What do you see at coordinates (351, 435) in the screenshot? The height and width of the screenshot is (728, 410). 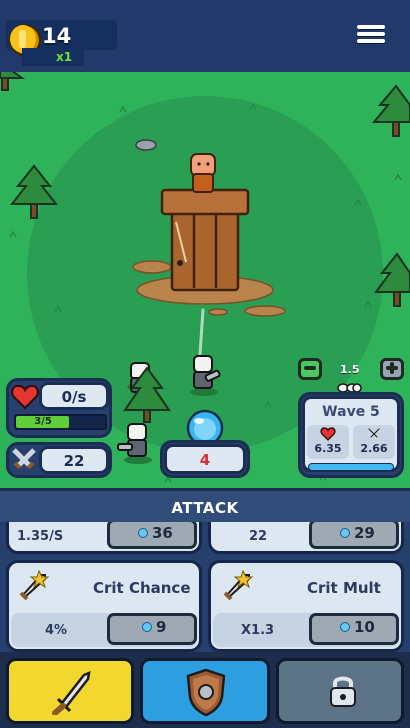 I see `wave-panel: Wave 5 6.35 2.66` at bounding box center [351, 435].